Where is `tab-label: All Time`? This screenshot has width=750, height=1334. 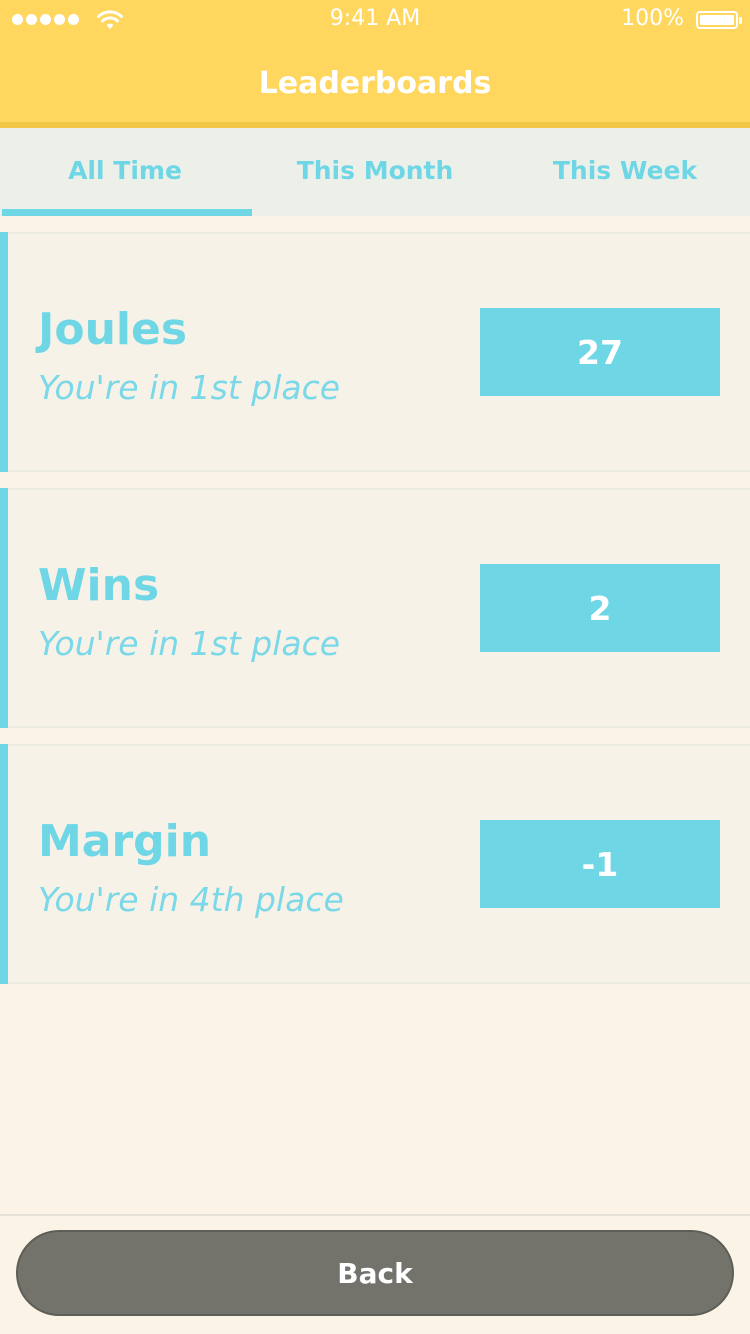
tab-label: All Time is located at coordinates (125, 170).